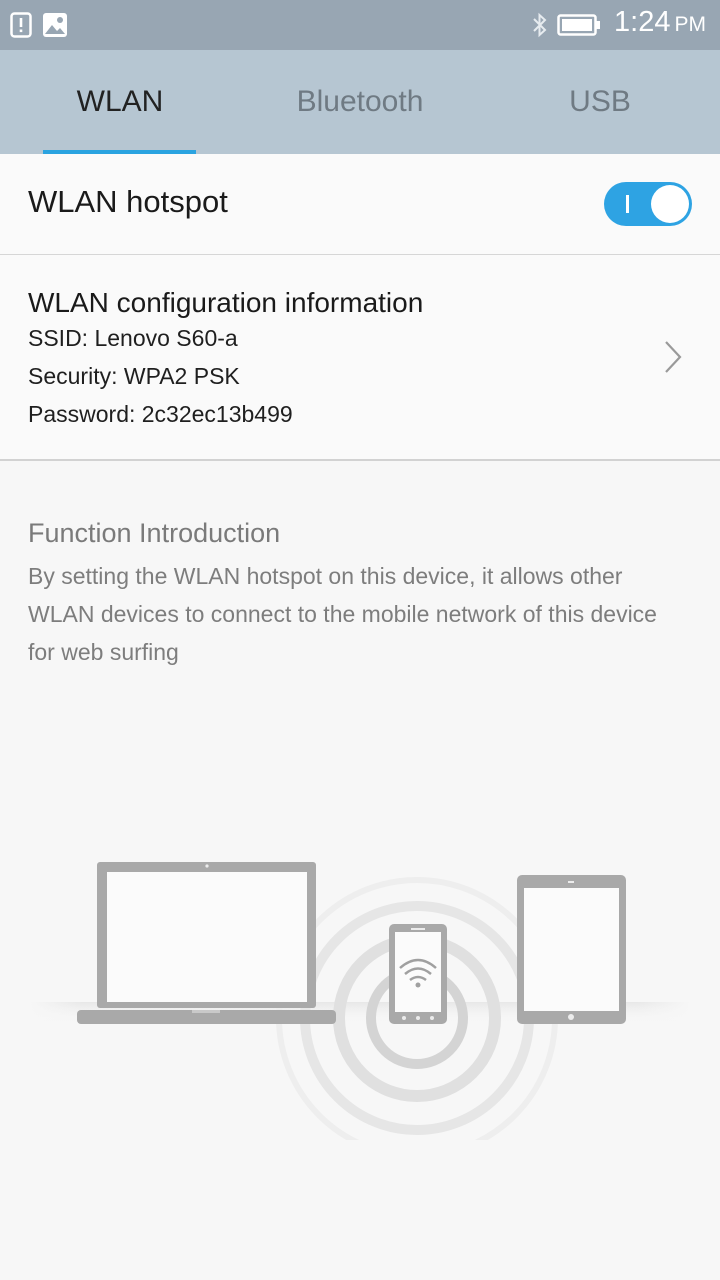 This screenshot has height=1280, width=720. I want to click on bluetooth-icon, so click(540, 27).